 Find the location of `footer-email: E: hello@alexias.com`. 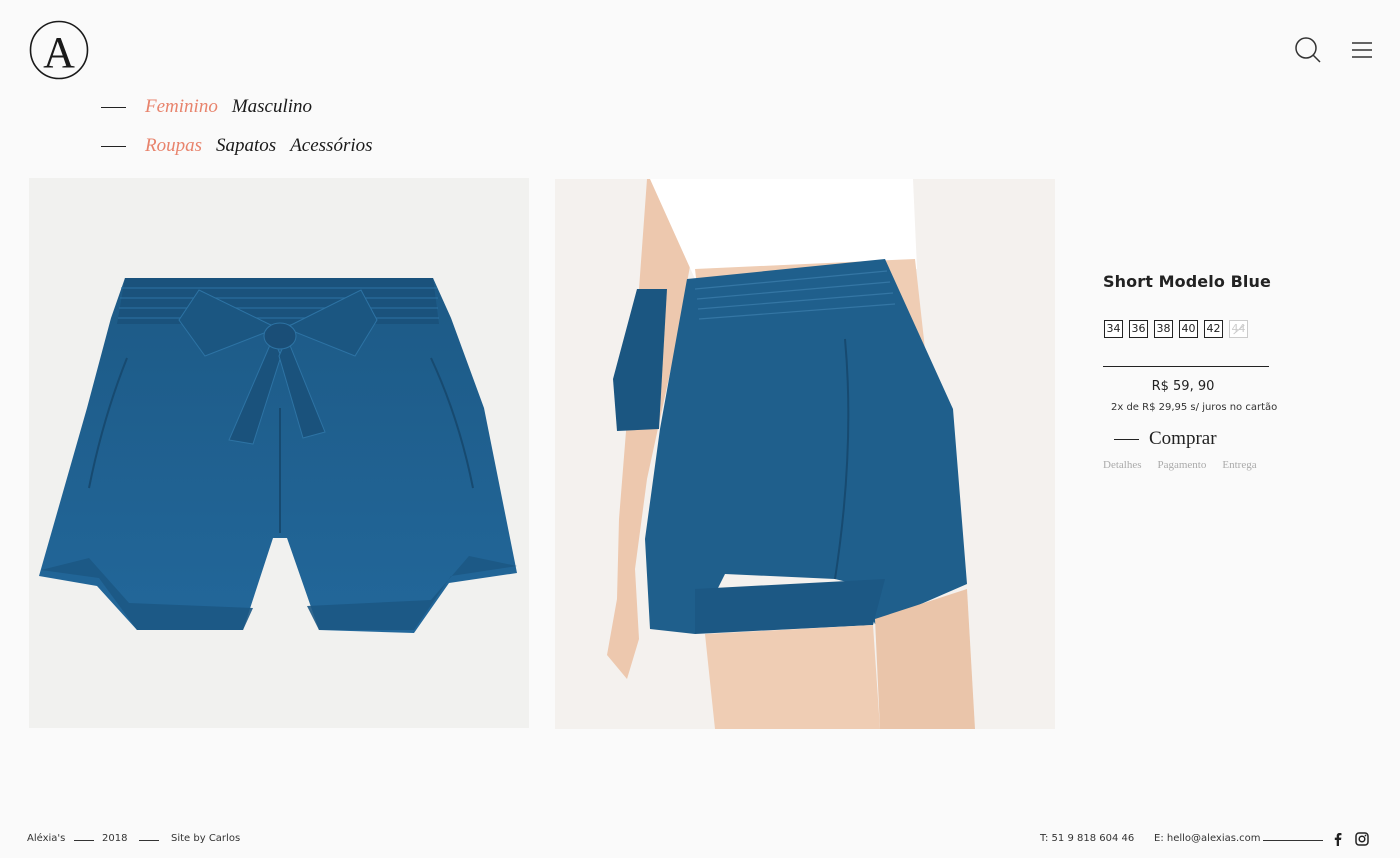

footer-email: E: hello@alexias.com is located at coordinates (1207, 838).